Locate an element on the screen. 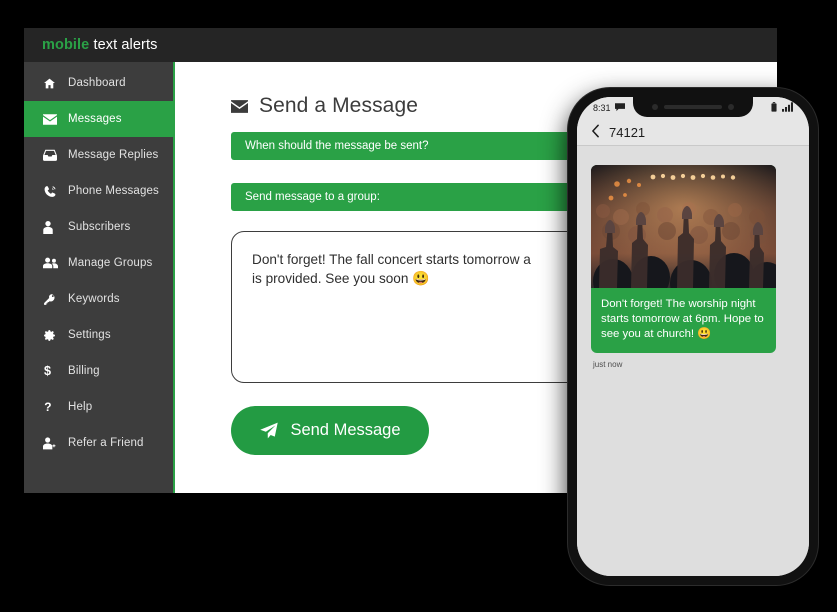 This screenshot has height=612, width=837. camera-dot-icon is located at coordinates (655, 107).